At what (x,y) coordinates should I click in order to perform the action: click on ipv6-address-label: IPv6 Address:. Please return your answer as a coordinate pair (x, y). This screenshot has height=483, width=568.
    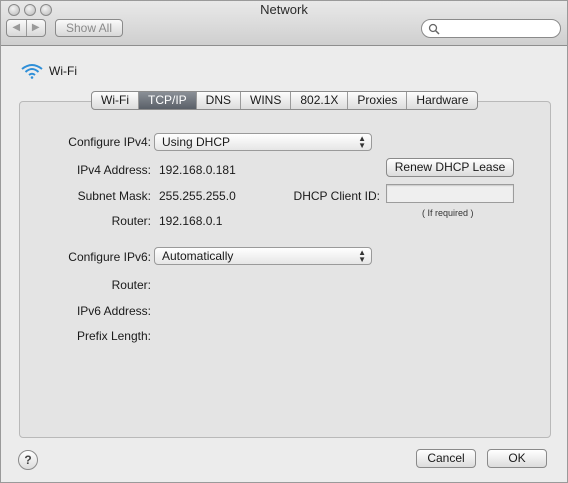
    Looking at the image, I should click on (113, 311).